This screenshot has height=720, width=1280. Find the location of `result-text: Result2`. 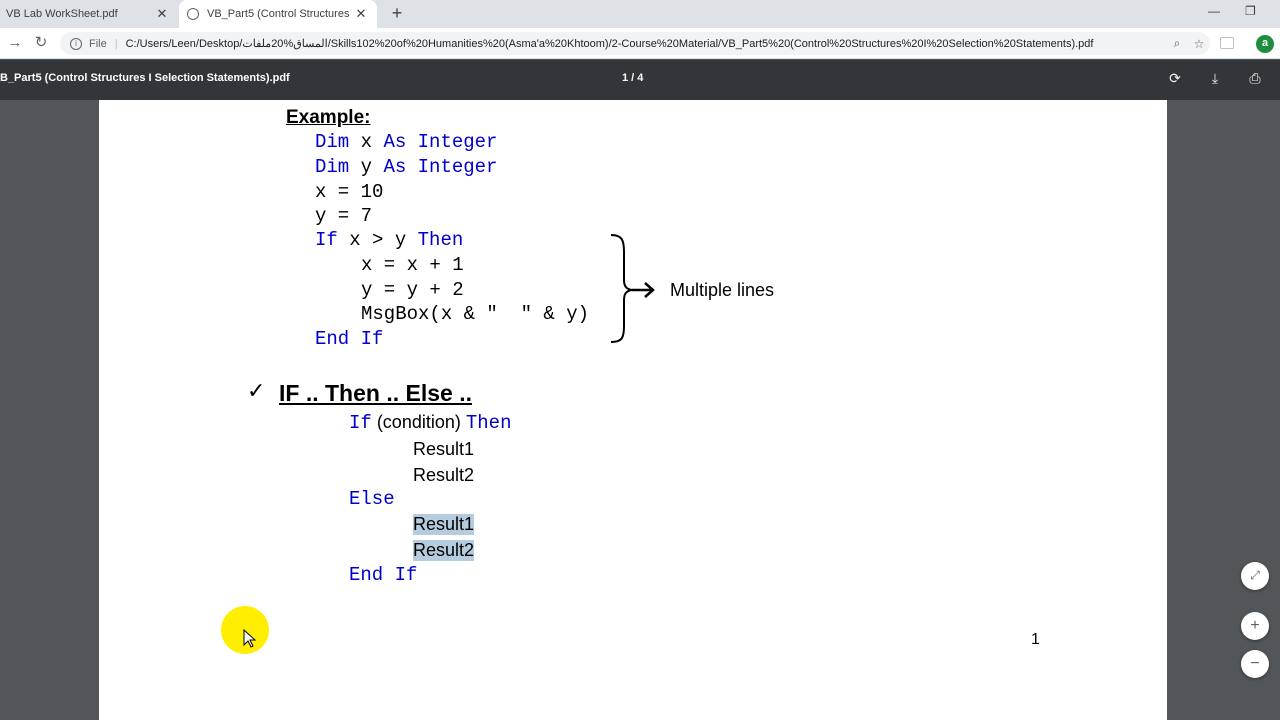

result-text: Result2 is located at coordinates (444, 475).